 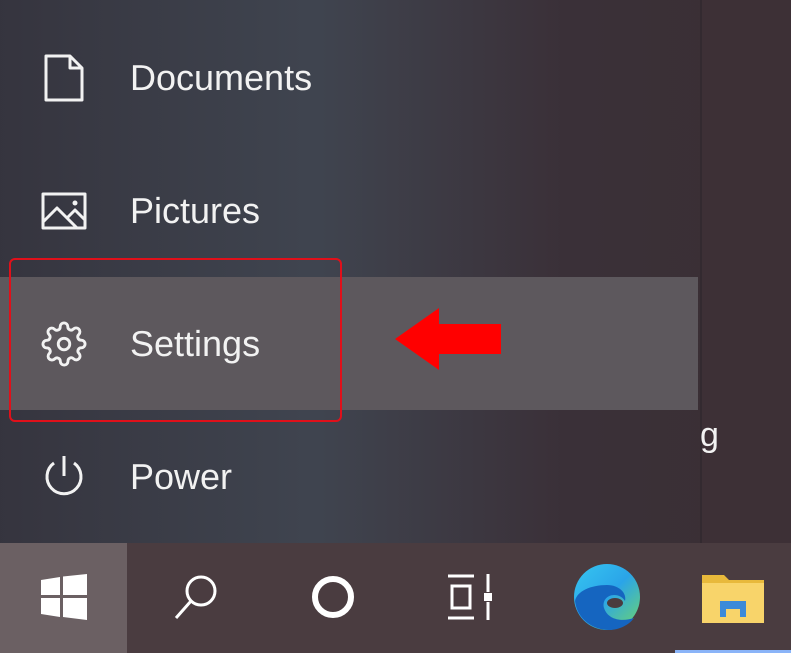 What do you see at coordinates (195, 210) in the screenshot?
I see `menu-item-label: Pictures` at bounding box center [195, 210].